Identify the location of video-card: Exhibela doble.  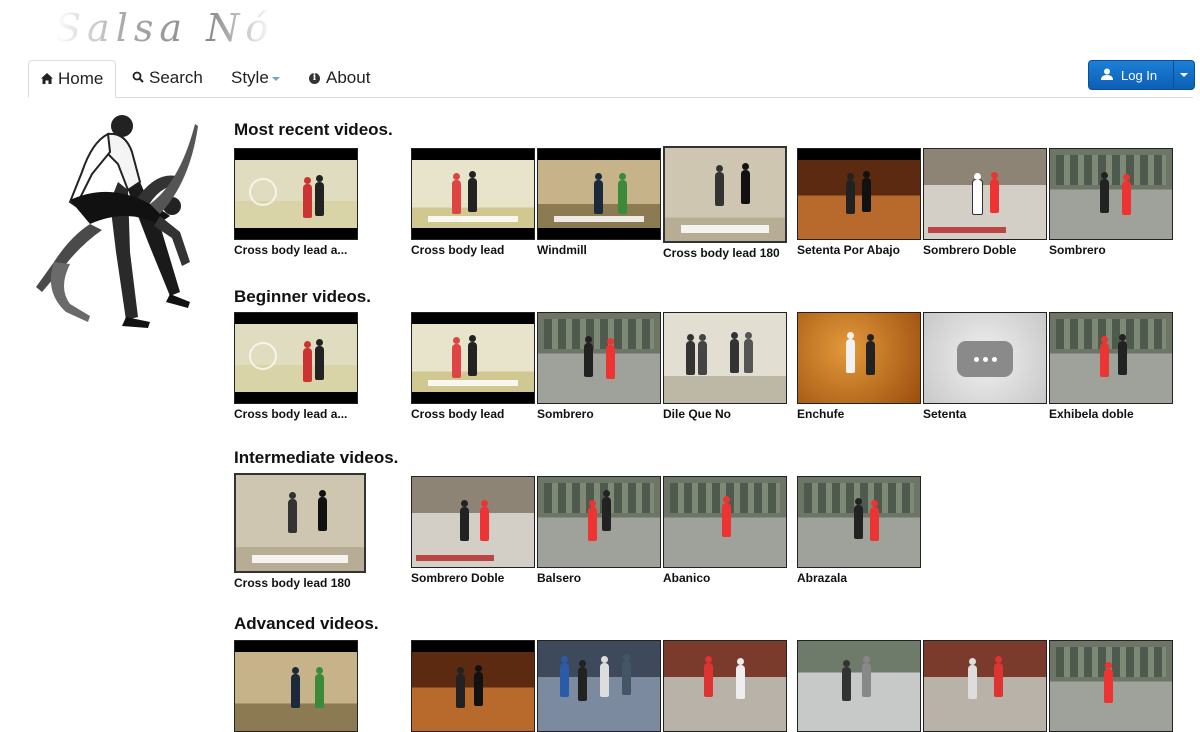
(1112, 366).